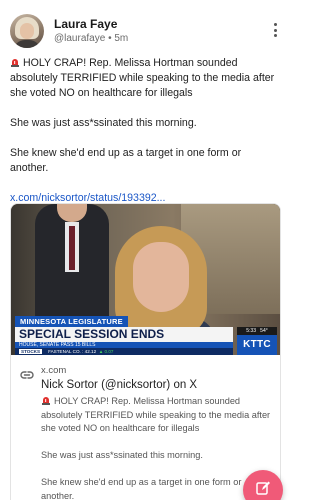 The image size is (320, 500). I want to click on news-time: 5:33 54°, so click(257, 331).